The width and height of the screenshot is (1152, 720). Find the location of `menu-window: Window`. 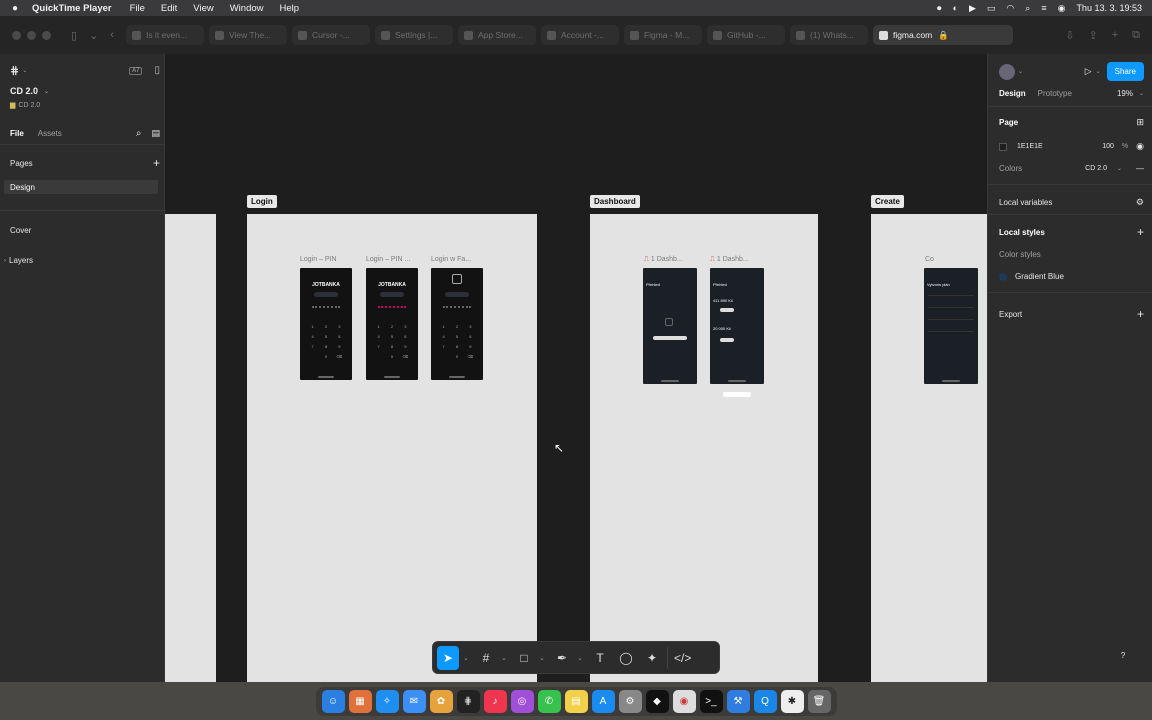

menu-window: Window is located at coordinates (247, 8).